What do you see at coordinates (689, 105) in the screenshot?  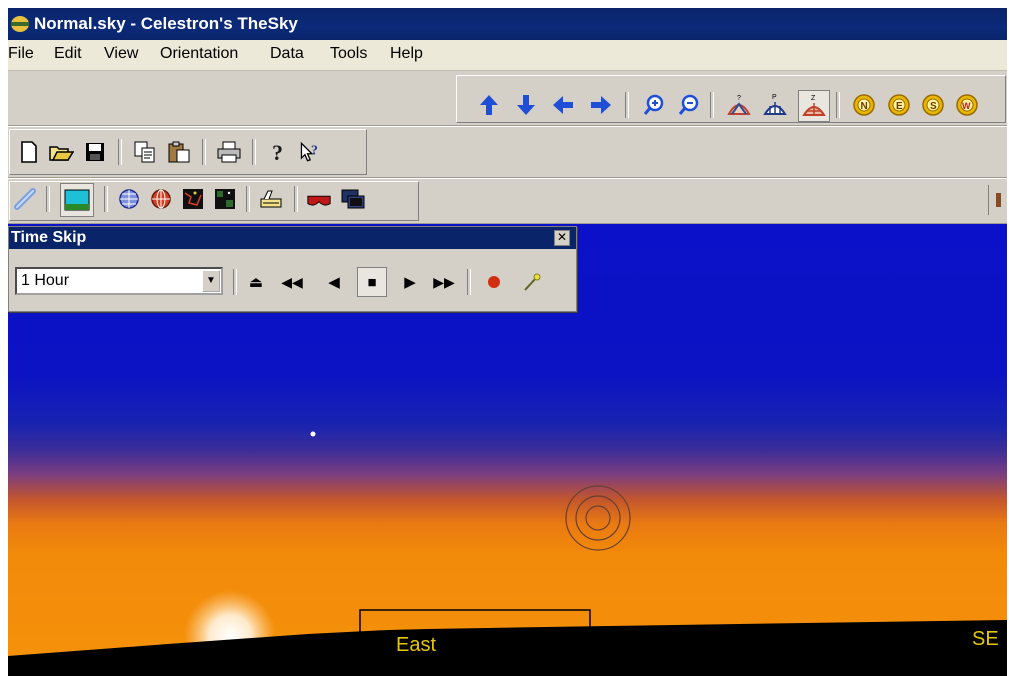 I see `zoom-out-icon` at bounding box center [689, 105].